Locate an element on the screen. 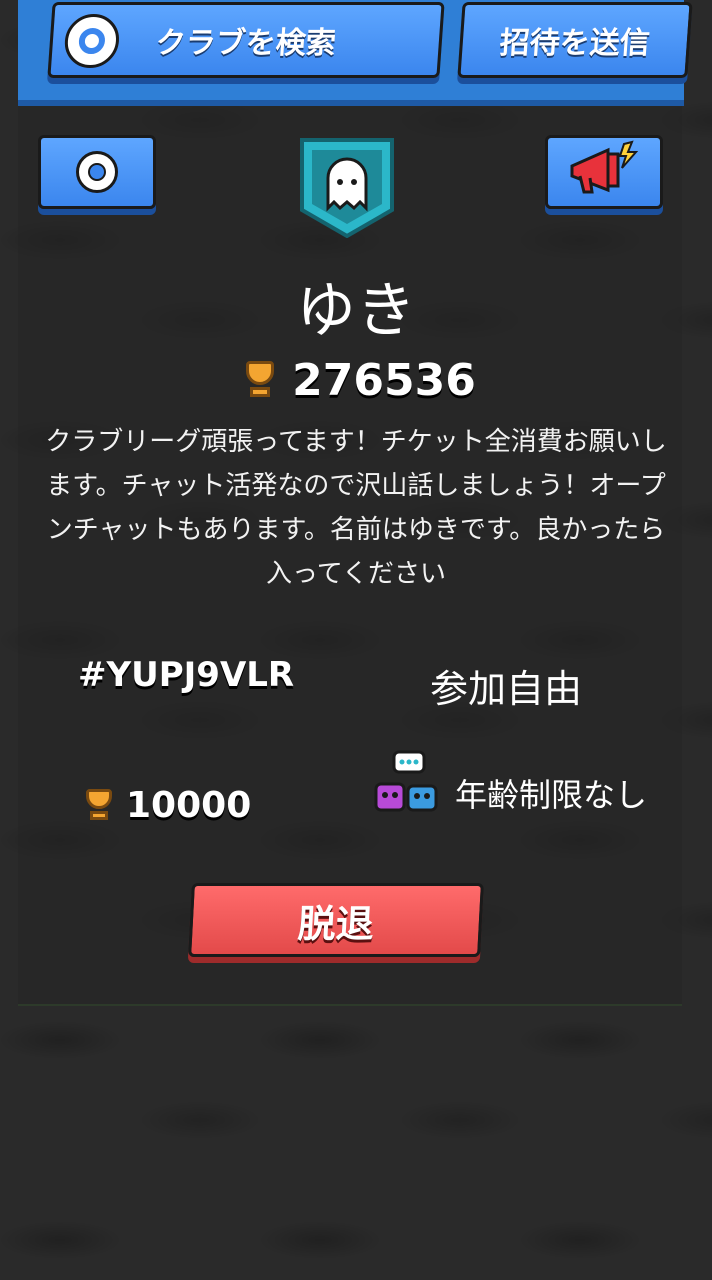  search-icon is located at coordinates (92, 41).